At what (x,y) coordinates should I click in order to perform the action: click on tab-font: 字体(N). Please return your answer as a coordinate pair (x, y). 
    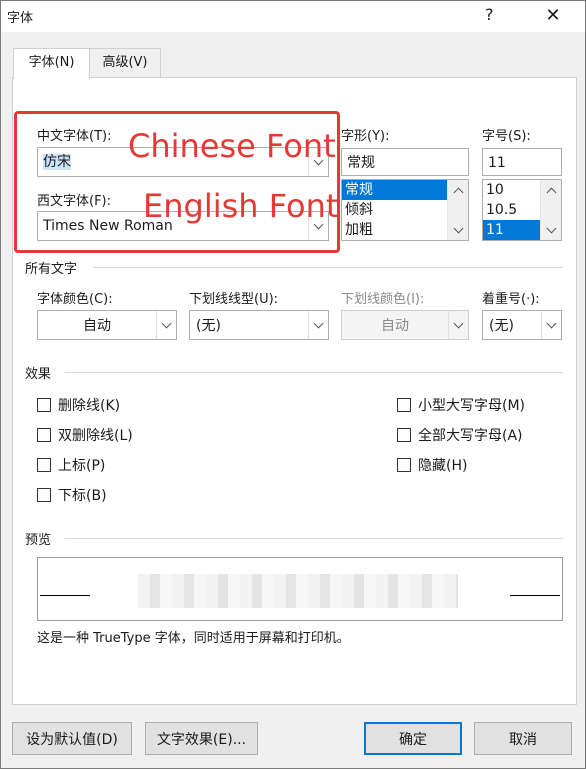
    Looking at the image, I should click on (51, 63).